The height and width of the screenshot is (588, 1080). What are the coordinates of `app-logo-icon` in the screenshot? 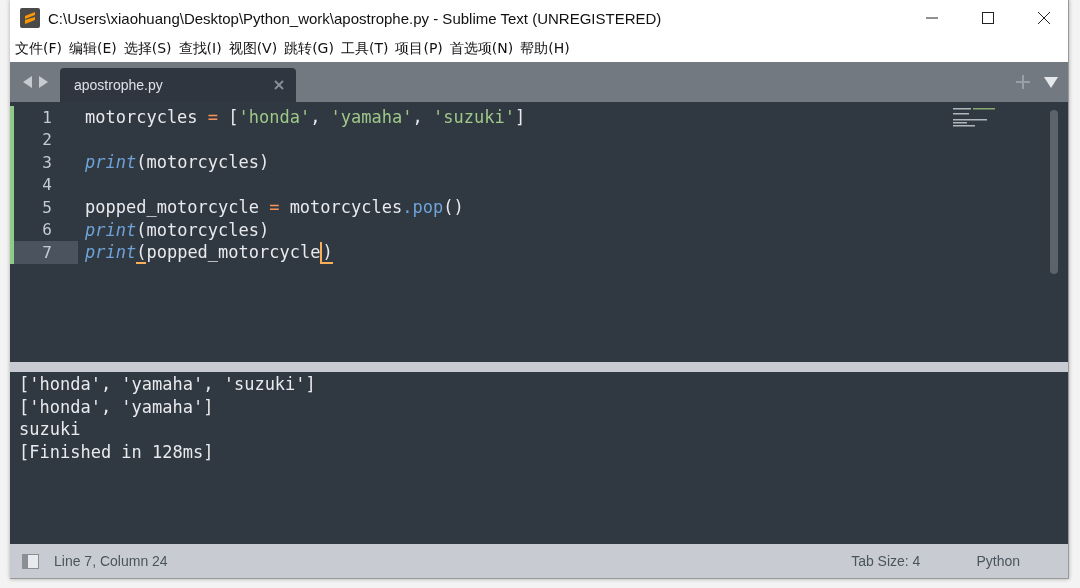 It's located at (30, 18).